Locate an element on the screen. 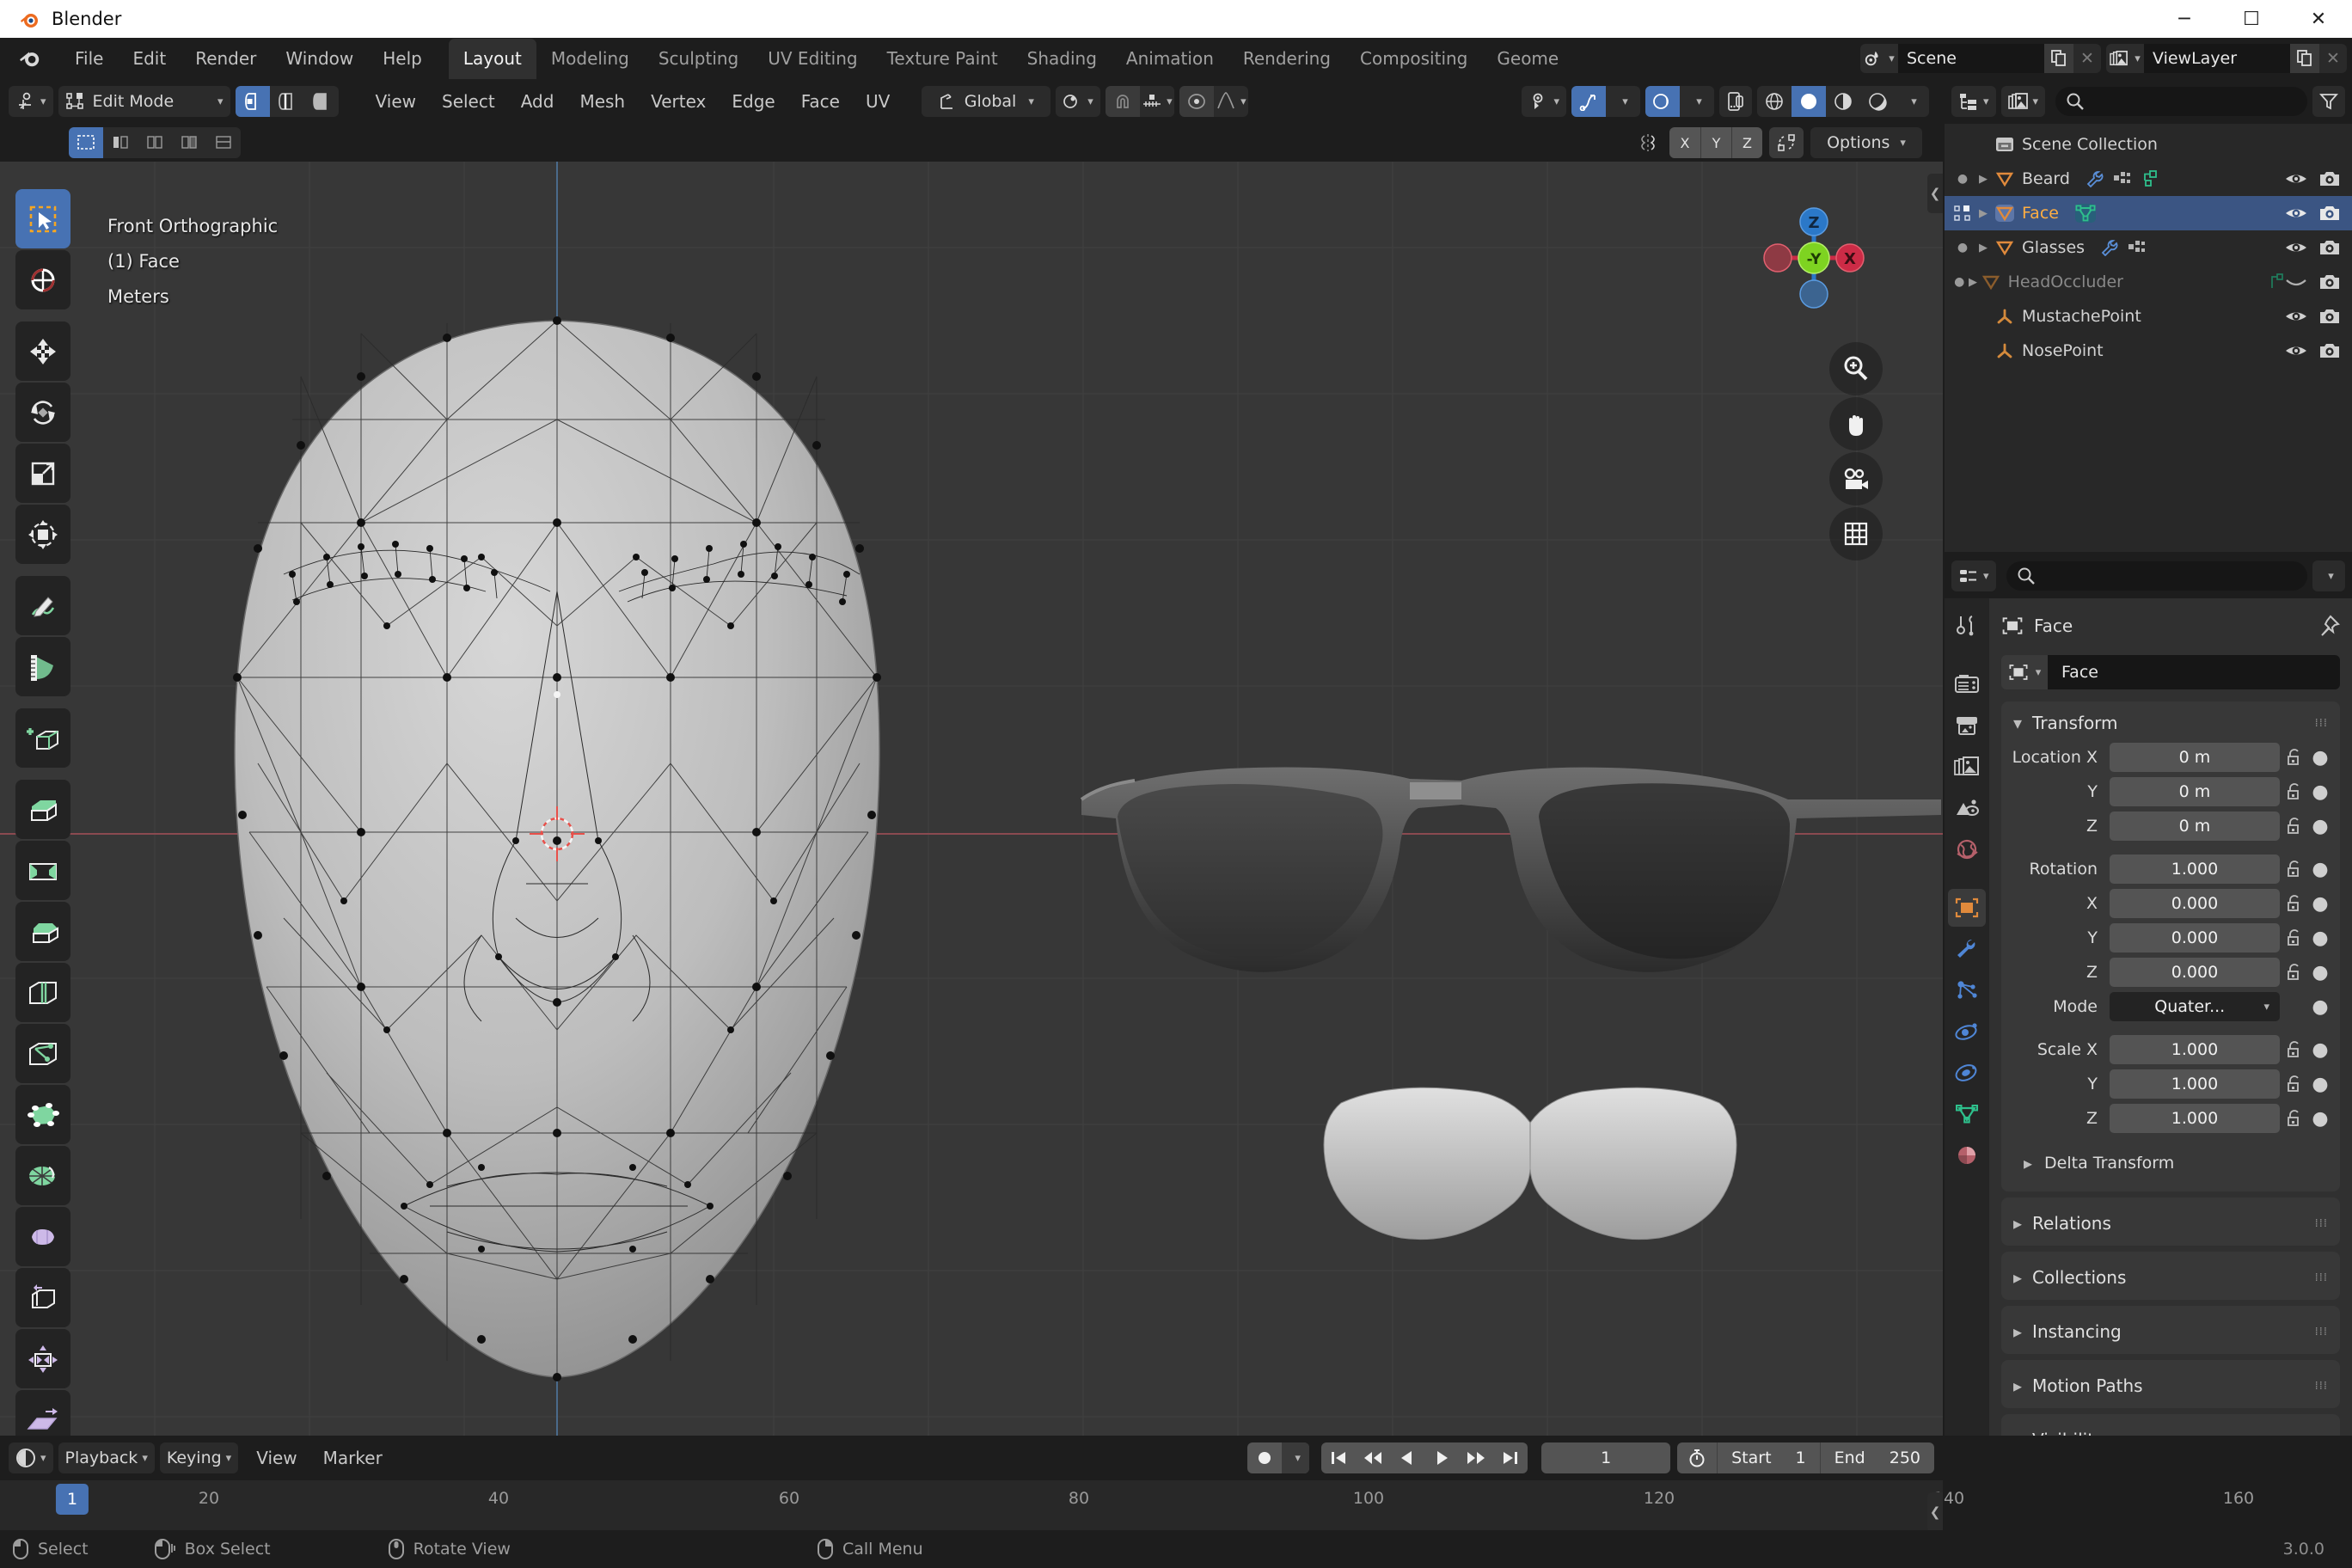 Image resolution: width=2352 pixels, height=1568 pixels. select-mode-3-icon is located at coordinates (155, 142).